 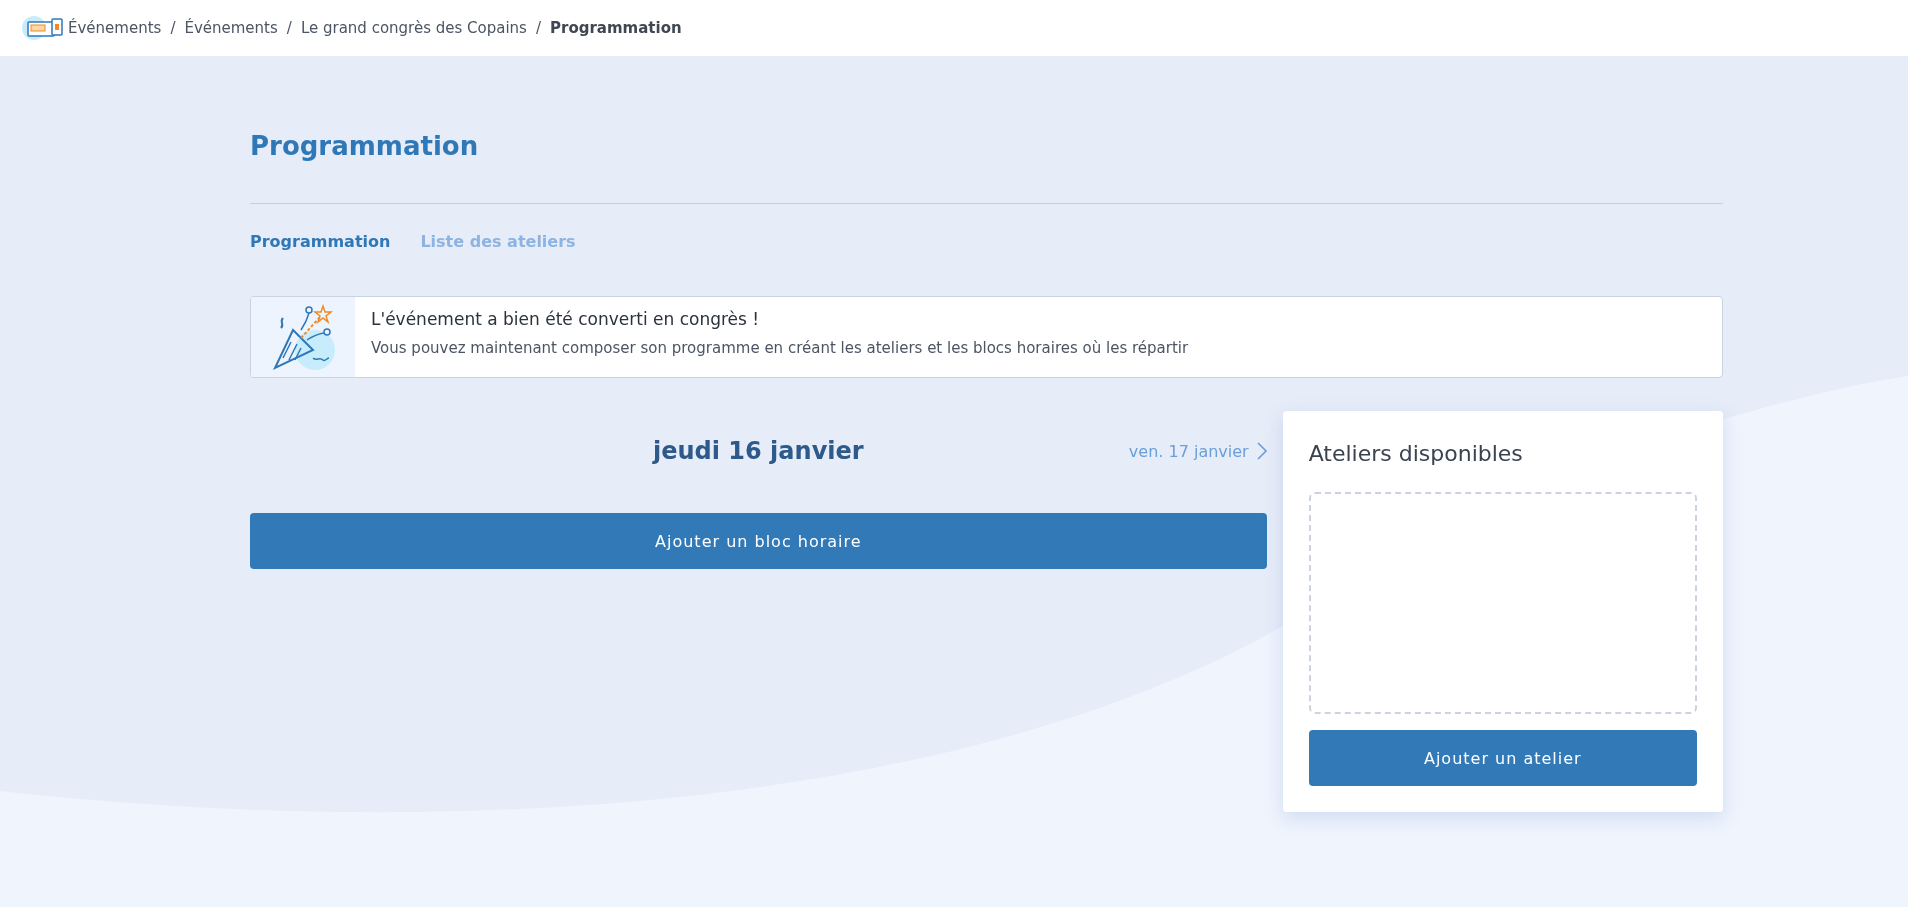 I want to click on alert-message: Vous pouvez maintenant composer son programme en créant les ateliers et les blocs horaires où les répartir, so click(x=780, y=348).